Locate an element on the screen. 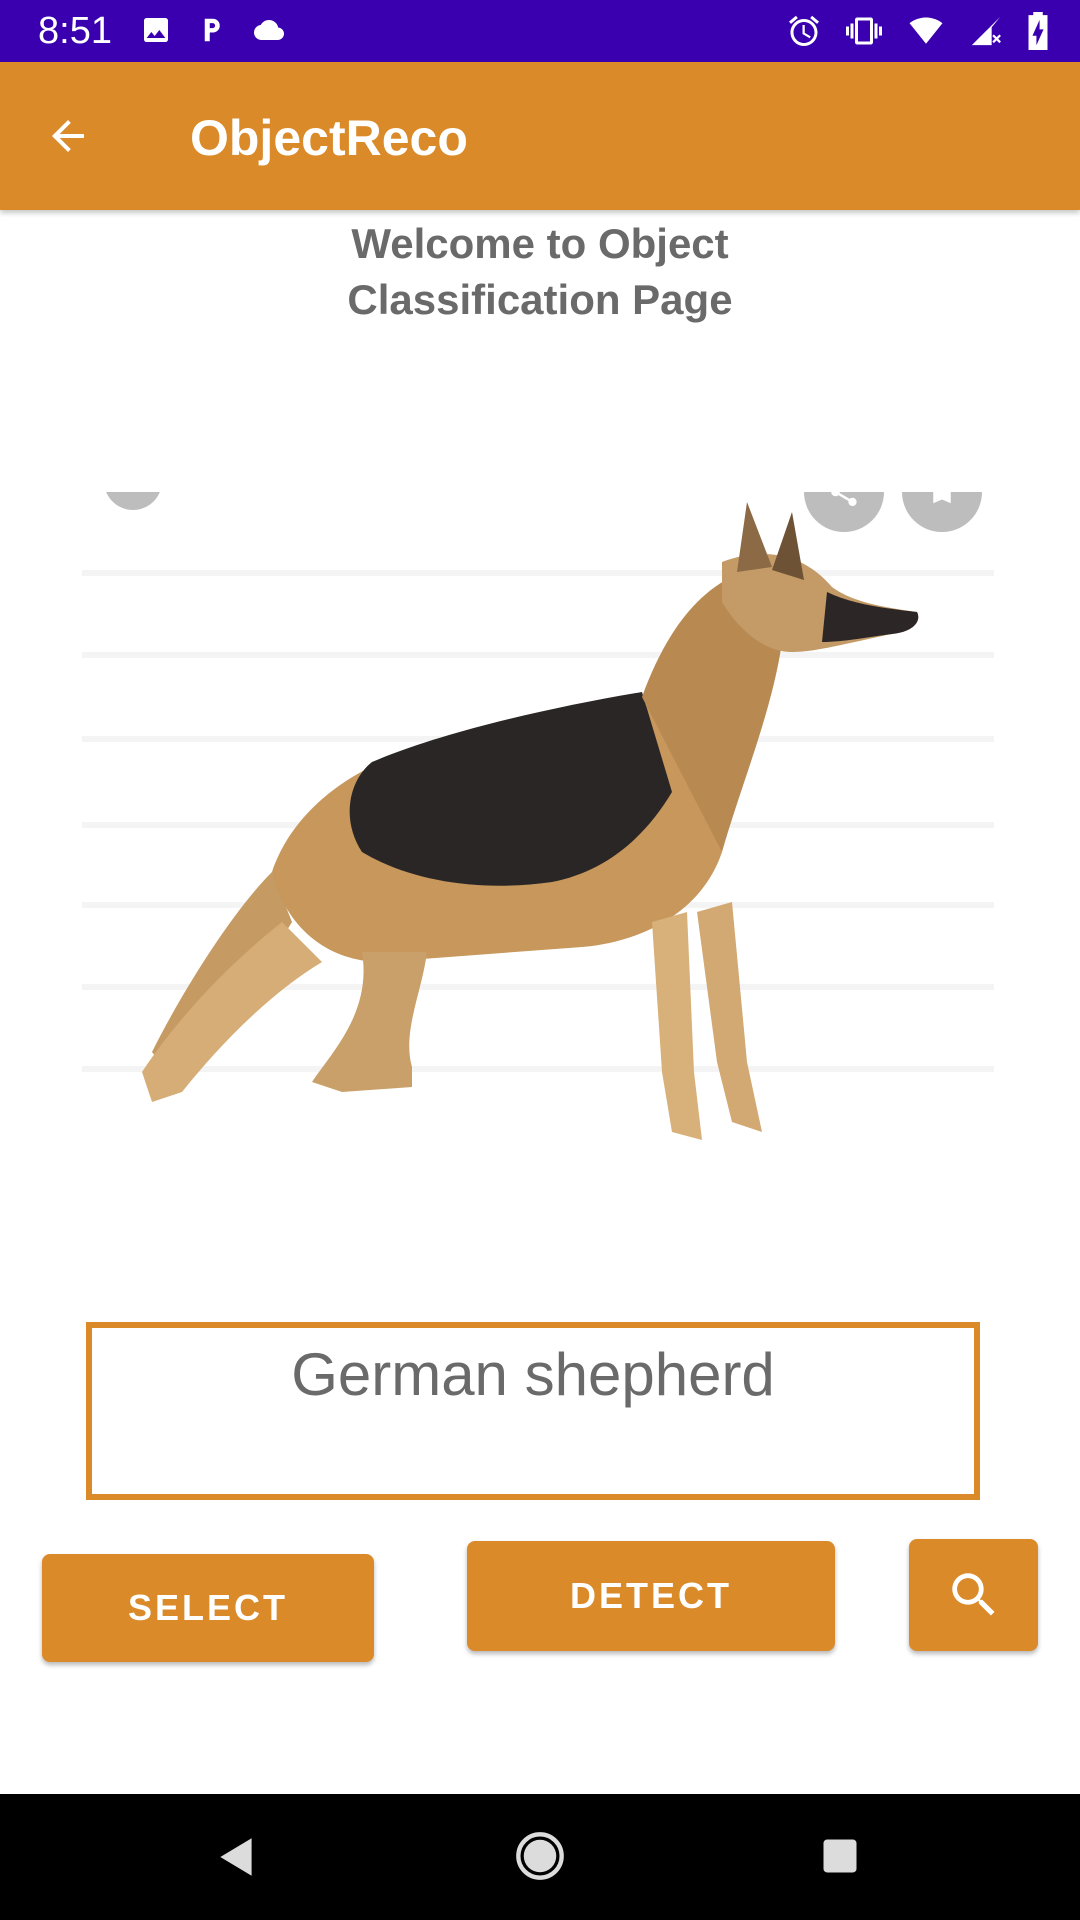 This screenshot has width=1080, height=1920. result-box: German shepherd is located at coordinates (533, 1411).